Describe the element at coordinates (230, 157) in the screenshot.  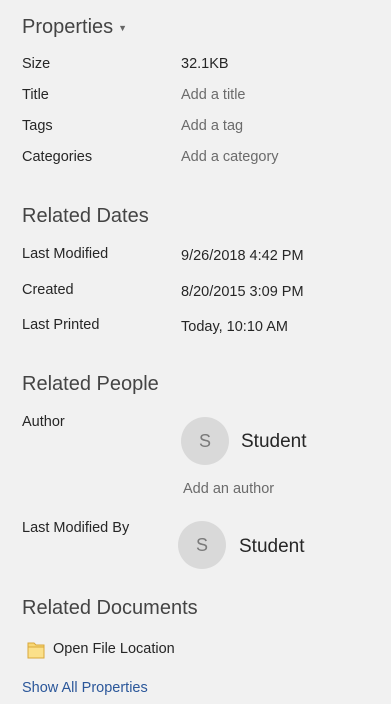
I see `categories-input: Add a category` at that location.